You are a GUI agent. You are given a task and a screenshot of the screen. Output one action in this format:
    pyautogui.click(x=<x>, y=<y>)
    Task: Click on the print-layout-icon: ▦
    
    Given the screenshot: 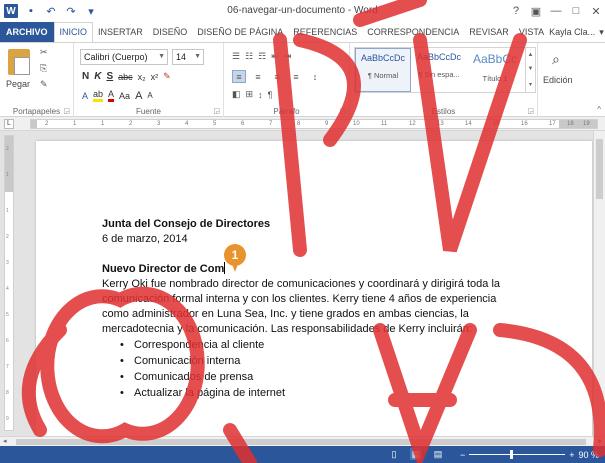 What is the action you would take?
    pyautogui.click(x=416, y=454)
    